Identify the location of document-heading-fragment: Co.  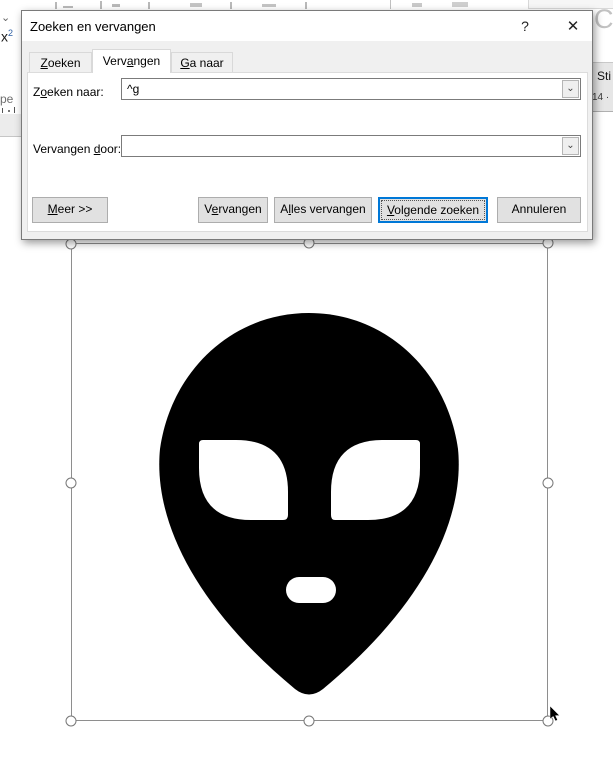
(603, 19).